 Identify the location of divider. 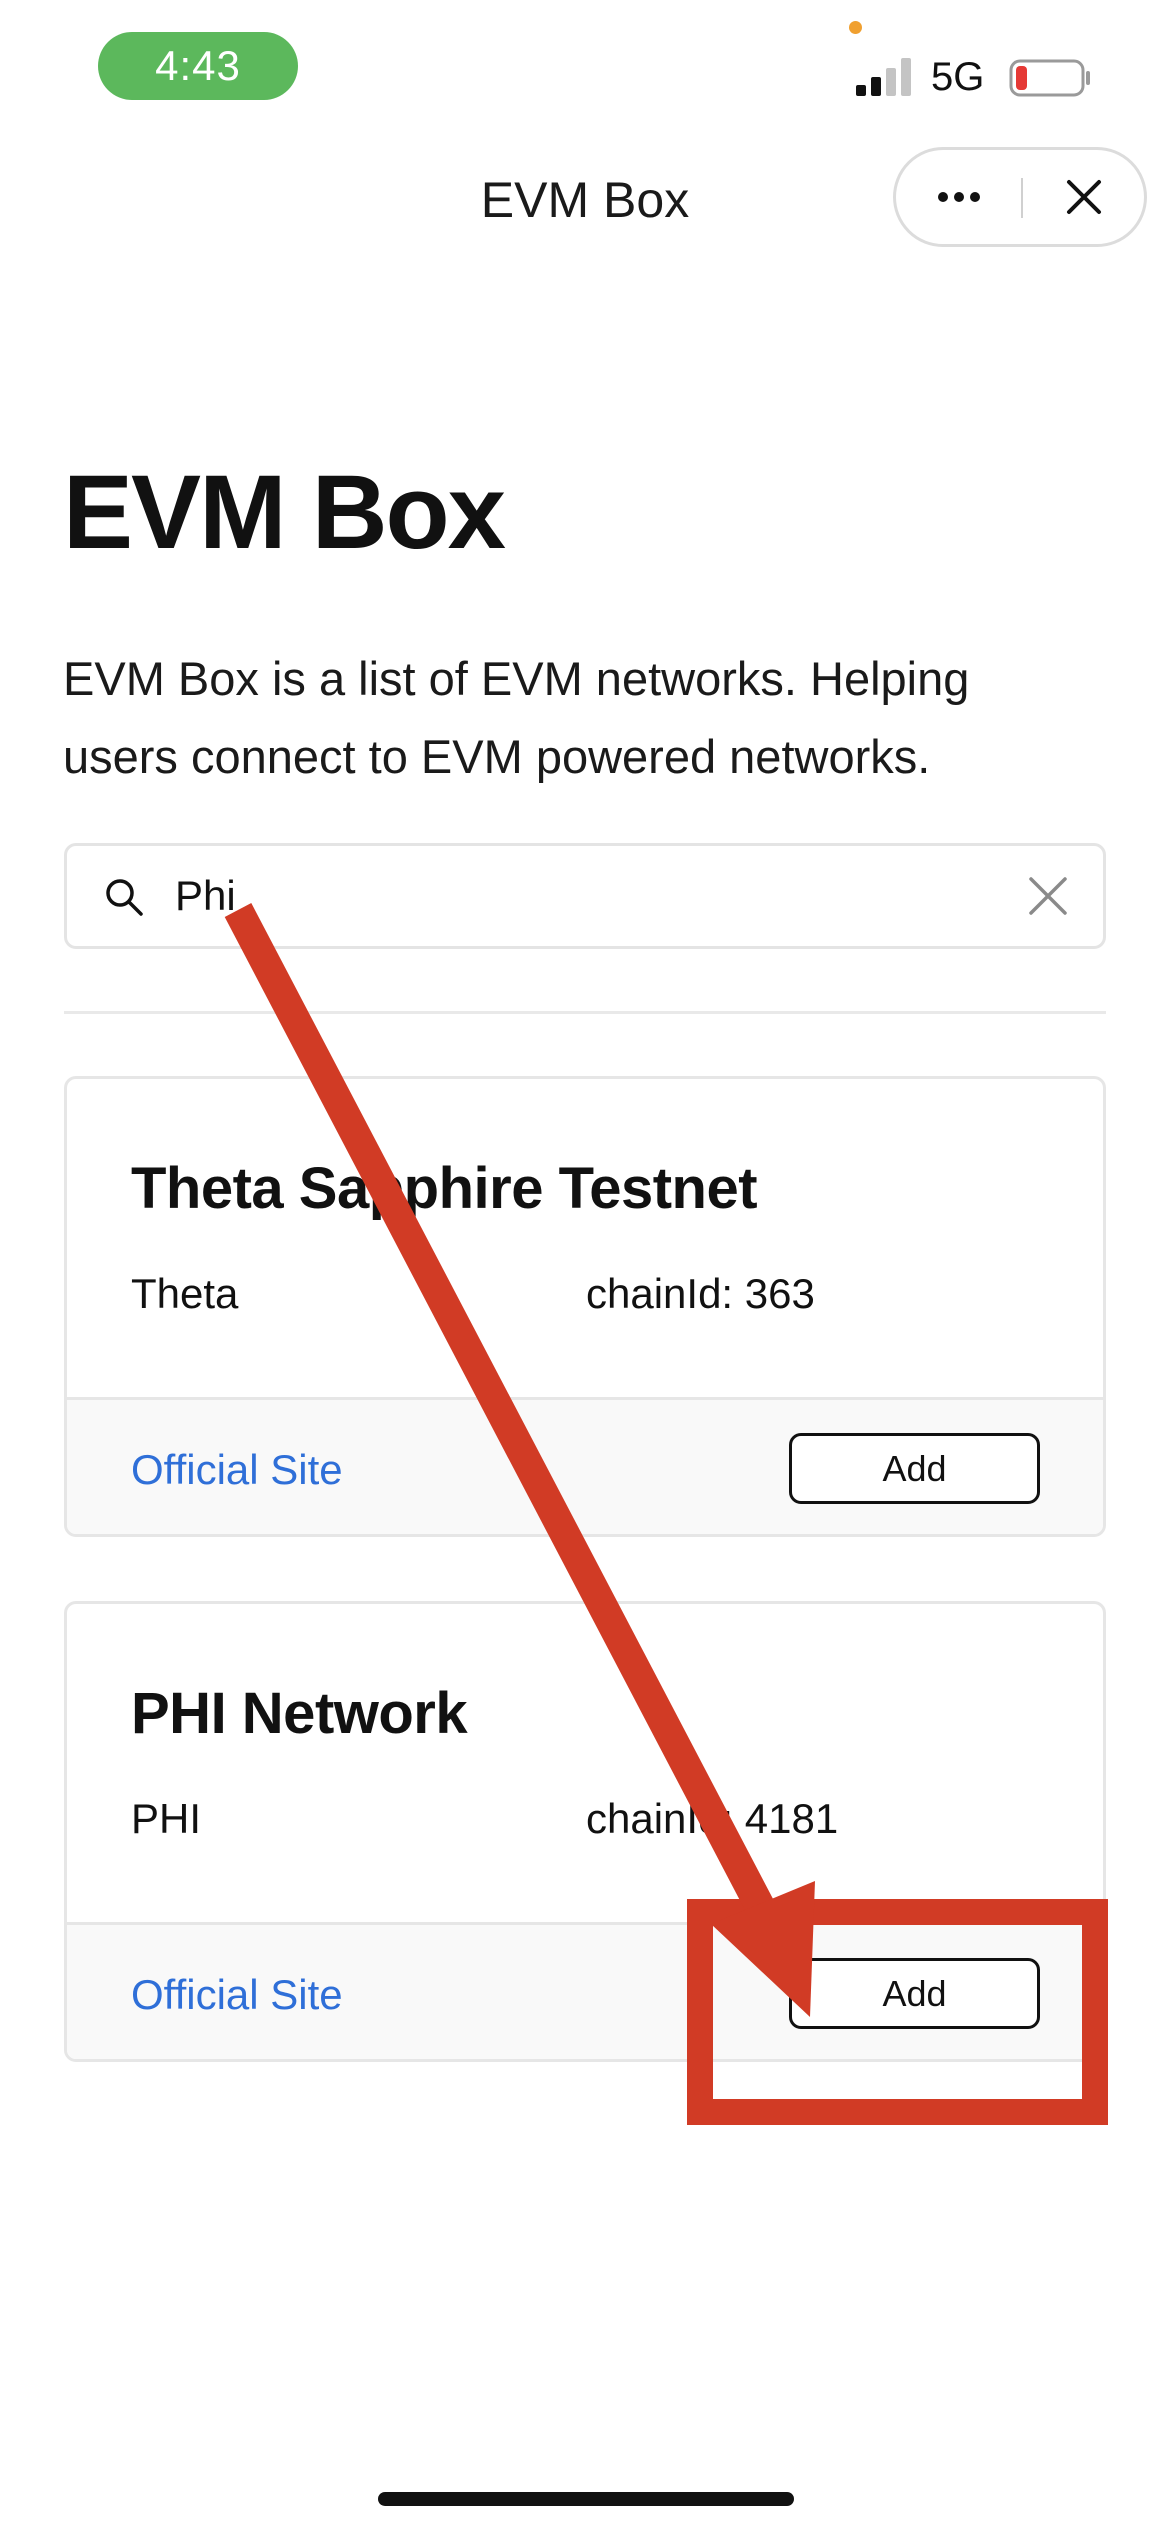
(585, 1012).